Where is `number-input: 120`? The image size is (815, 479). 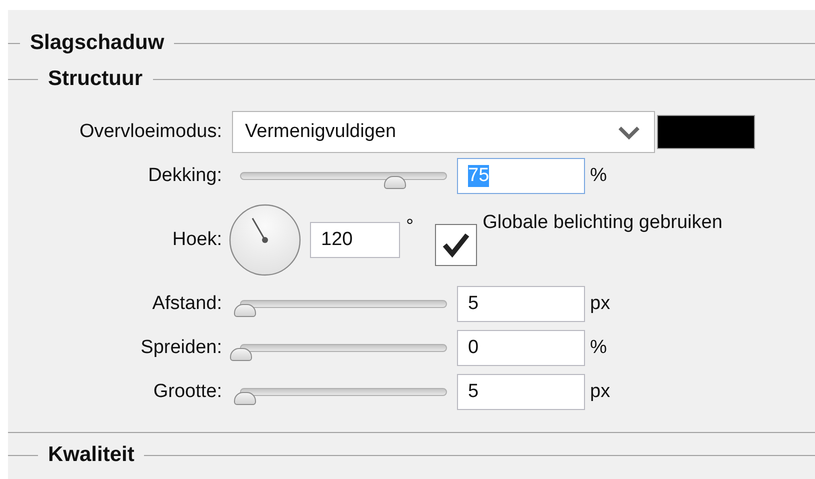 number-input: 120 is located at coordinates (355, 240).